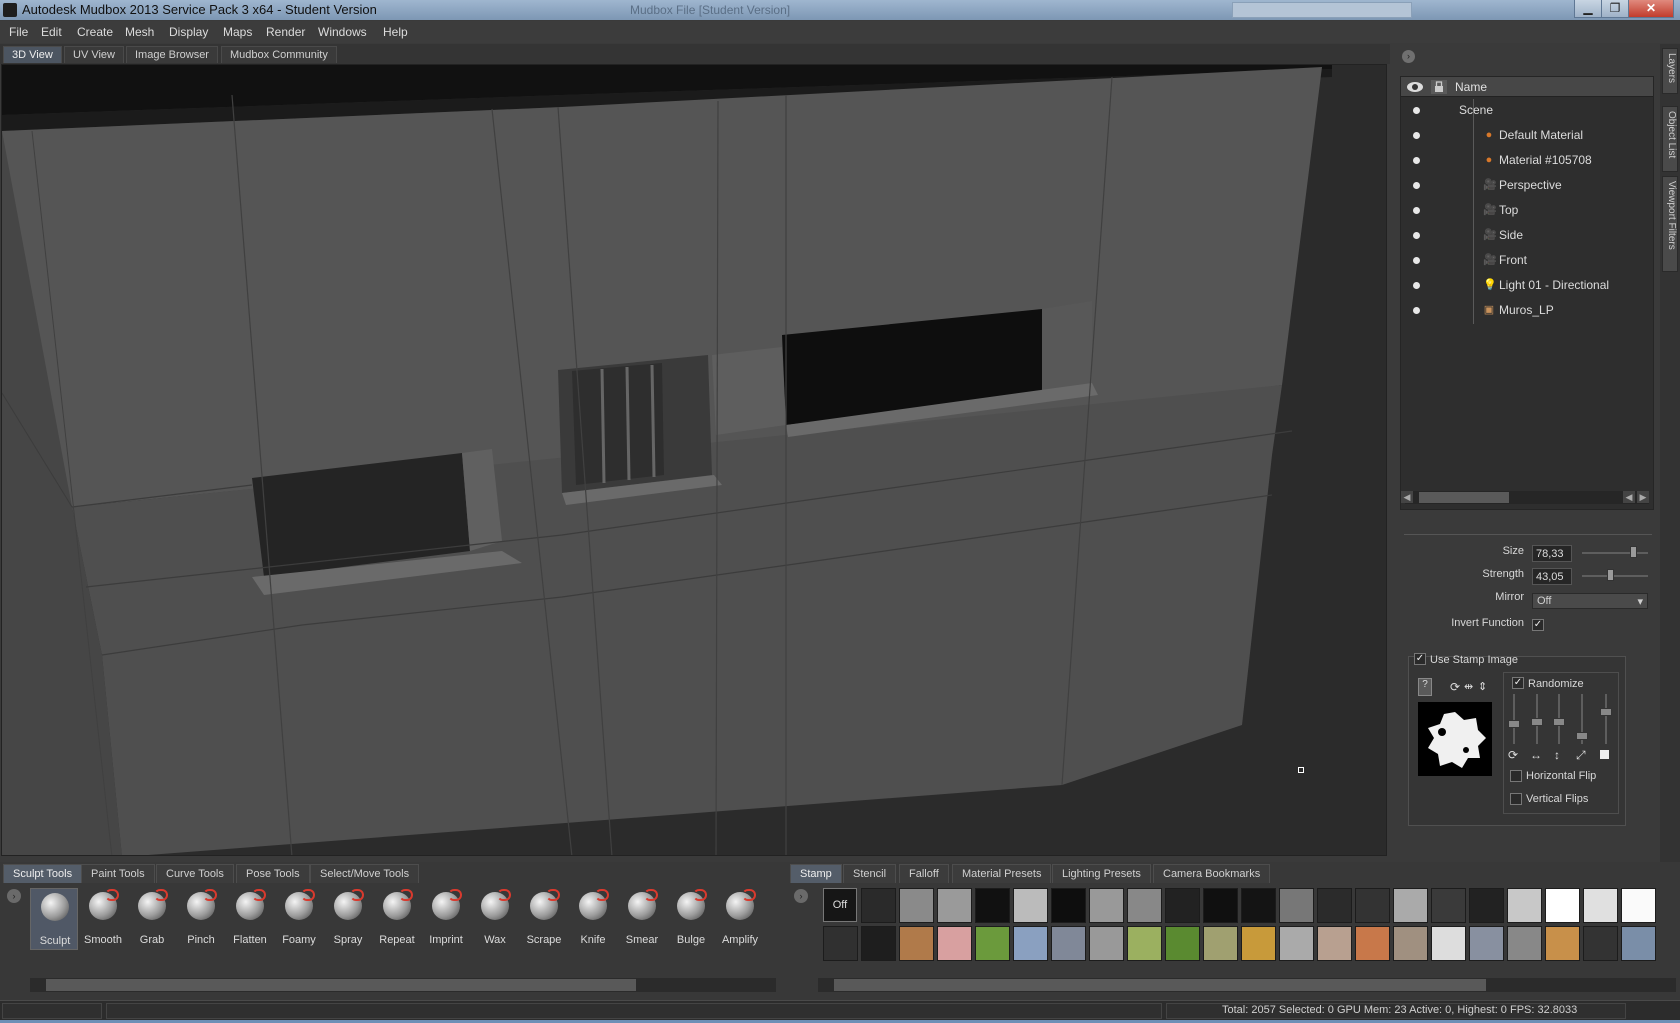  I want to click on tool-sculpt: Sculpt, so click(54, 919).